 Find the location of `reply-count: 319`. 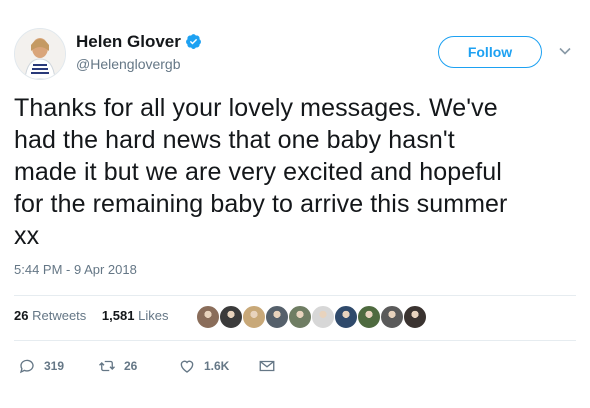

reply-count: 319 is located at coordinates (54, 366).